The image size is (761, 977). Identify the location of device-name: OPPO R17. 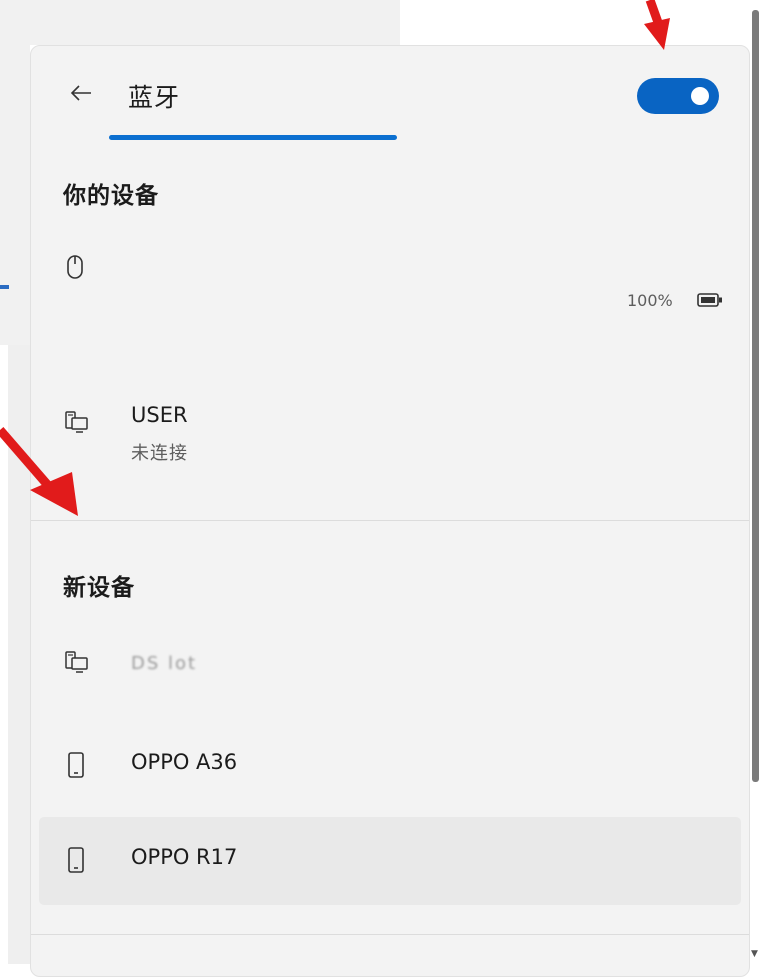
(184, 857).